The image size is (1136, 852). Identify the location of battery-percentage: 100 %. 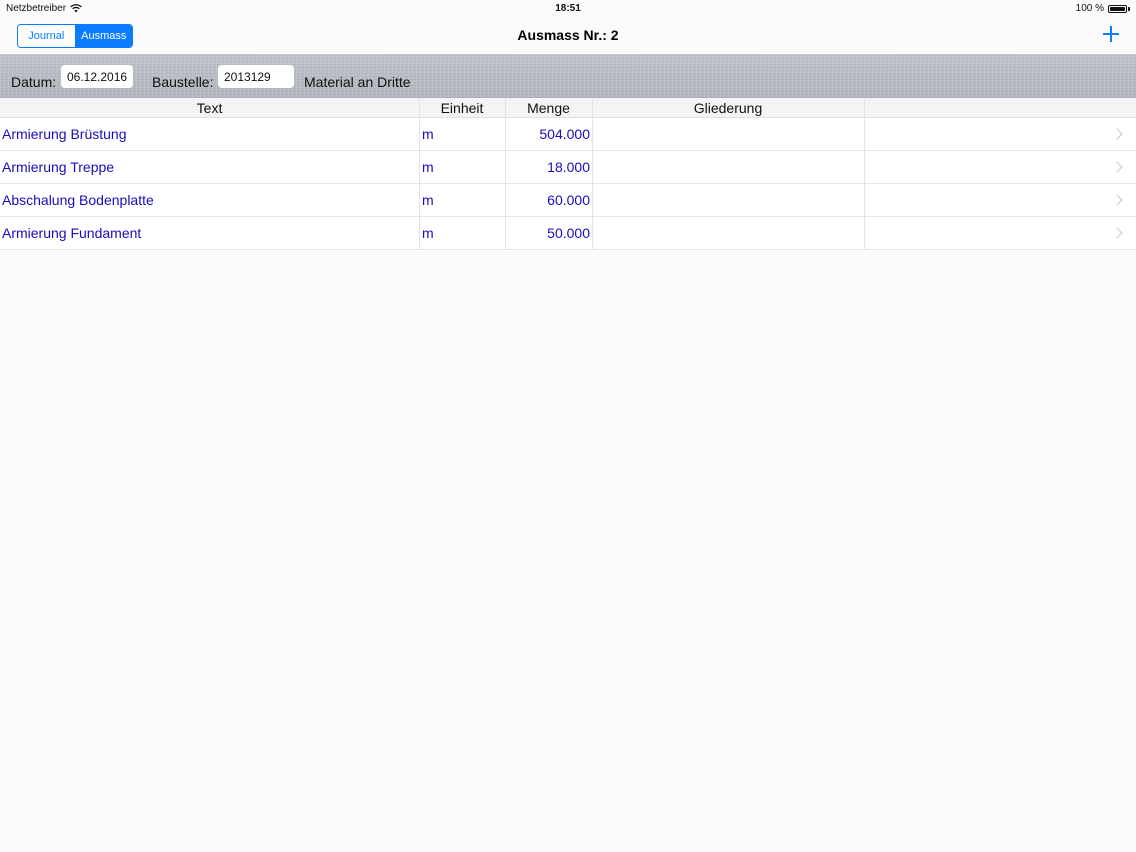
(1089, 8).